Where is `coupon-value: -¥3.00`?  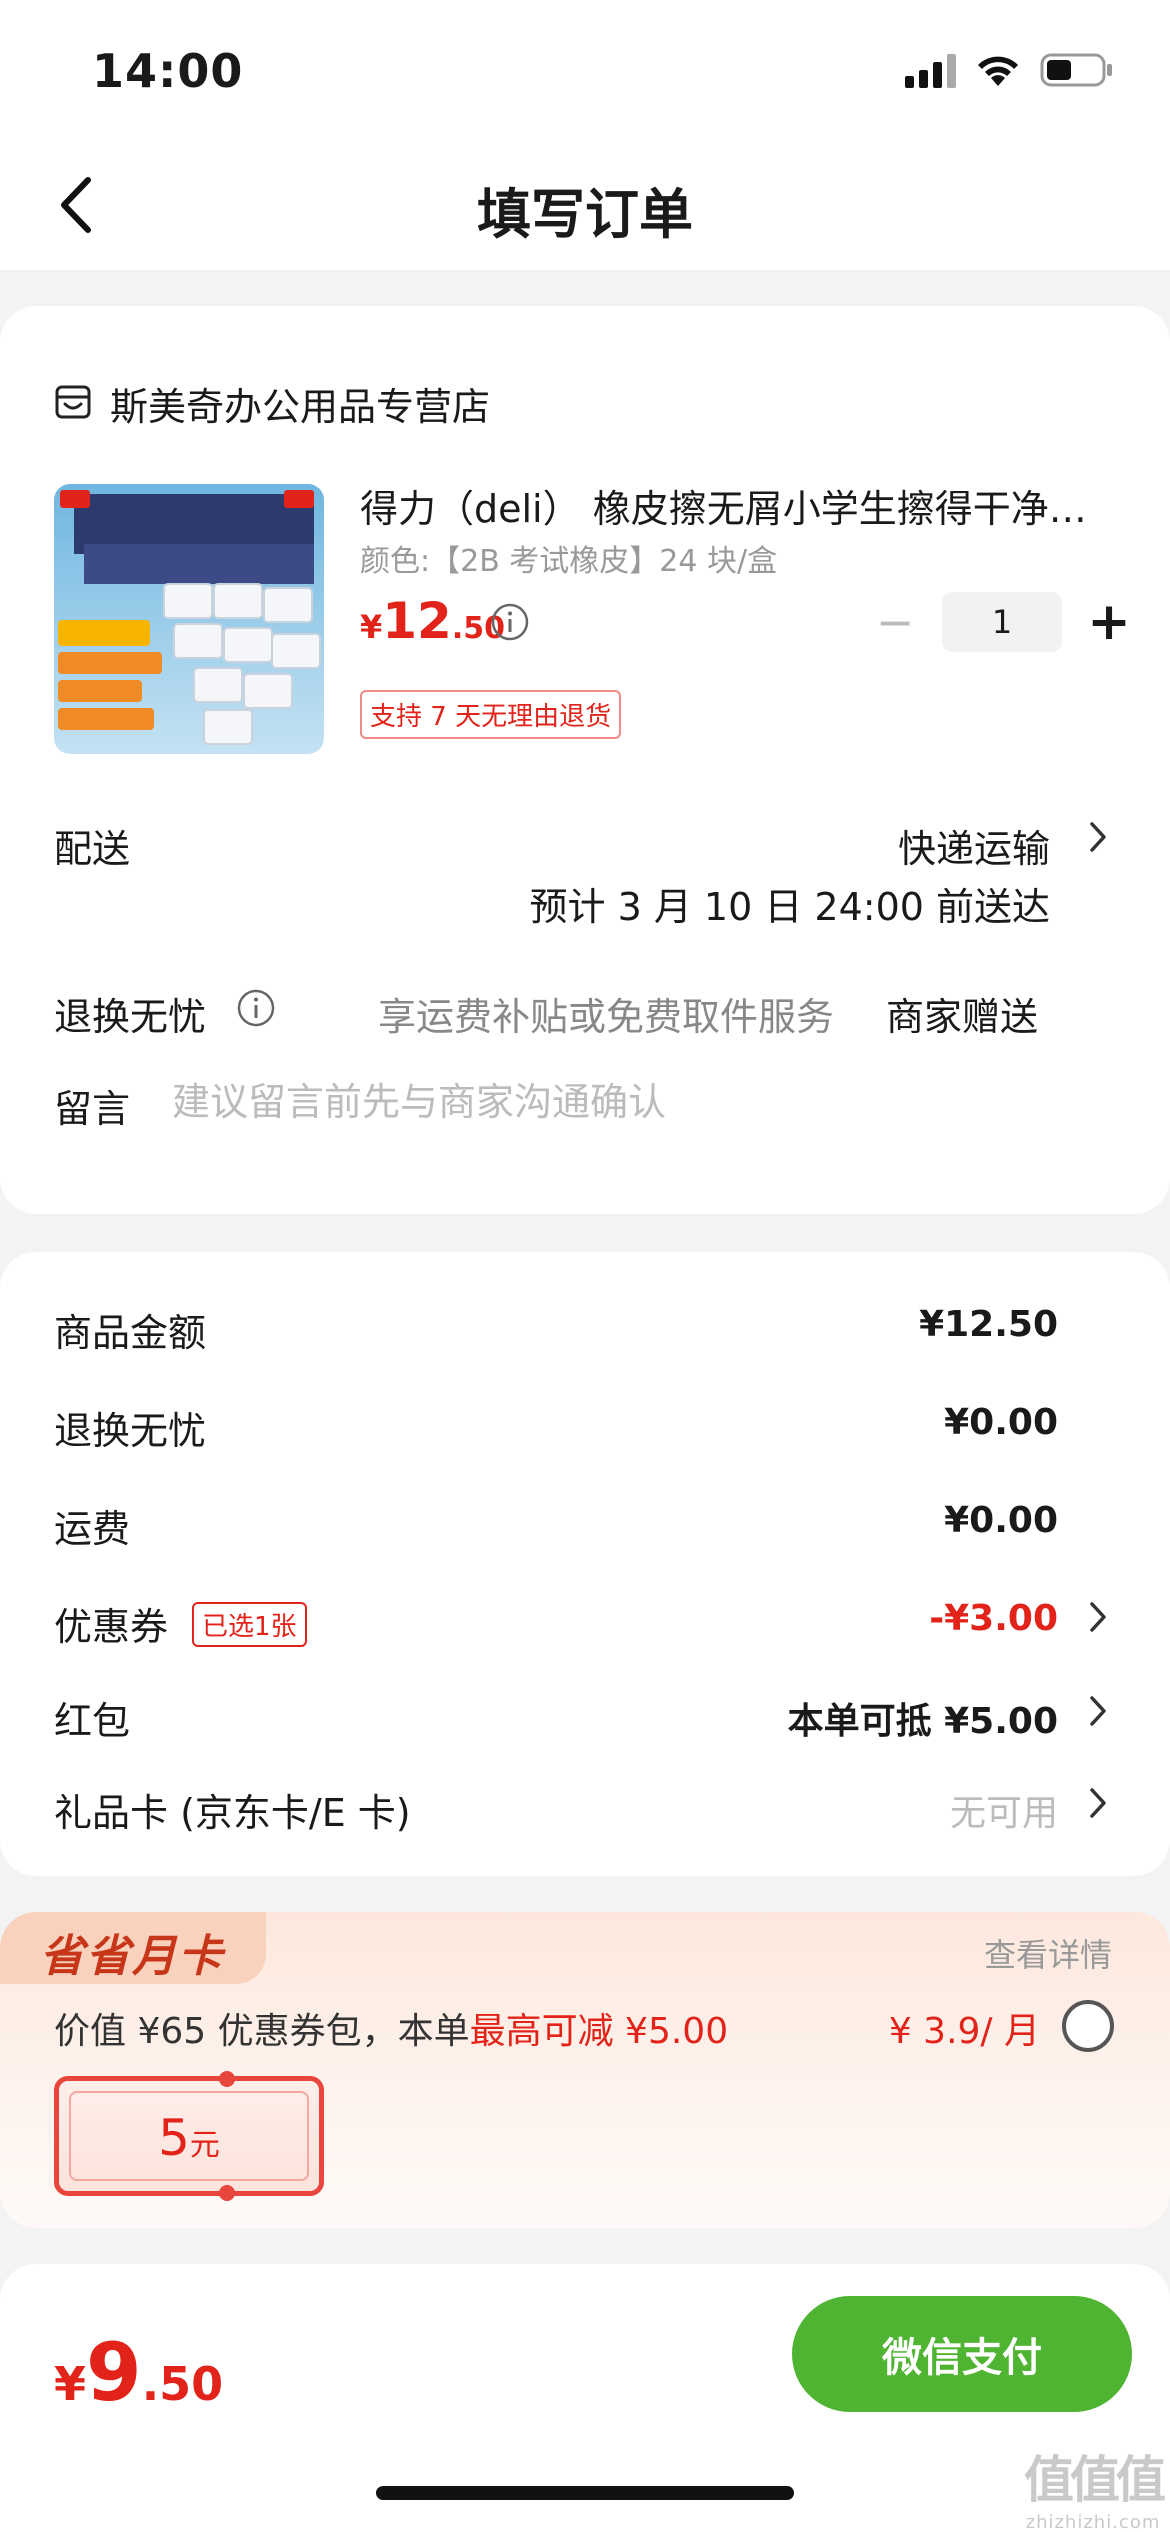
coupon-value: -¥3.00 is located at coordinates (993, 1618).